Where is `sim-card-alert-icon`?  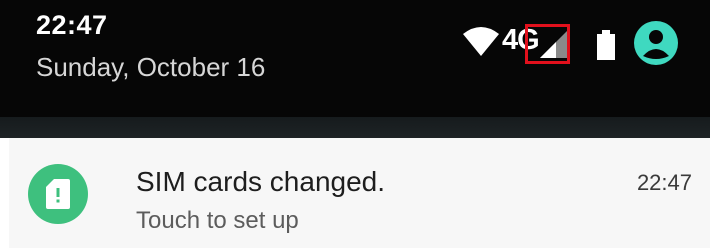
sim-card-alert-icon is located at coordinates (58, 194).